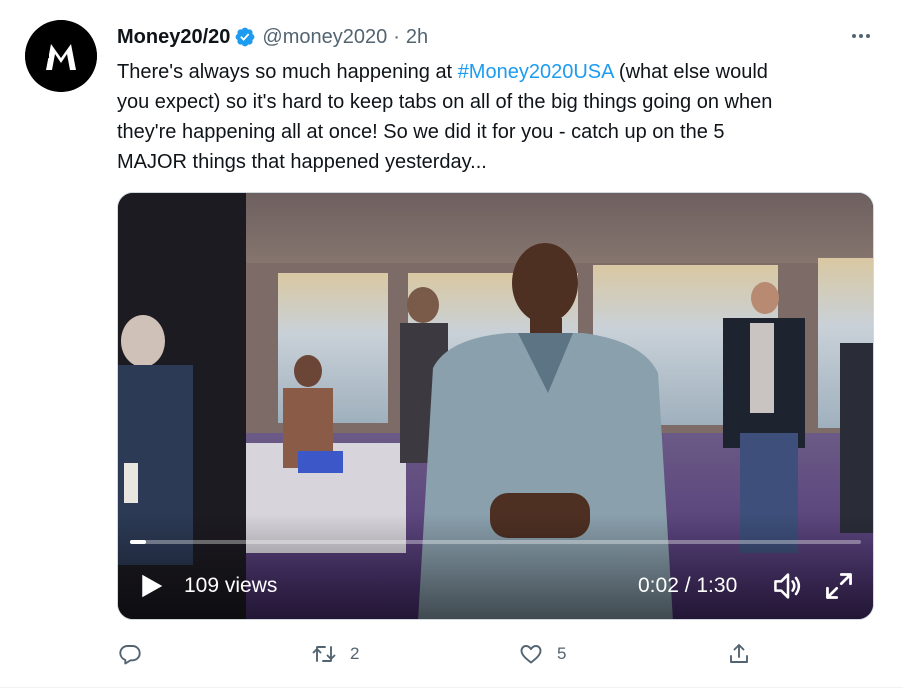 Image resolution: width=903 pixels, height=688 pixels. What do you see at coordinates (173, 37) in the screenshot?
I see `display-name: Money20/20` at bounding box center [173, 37].